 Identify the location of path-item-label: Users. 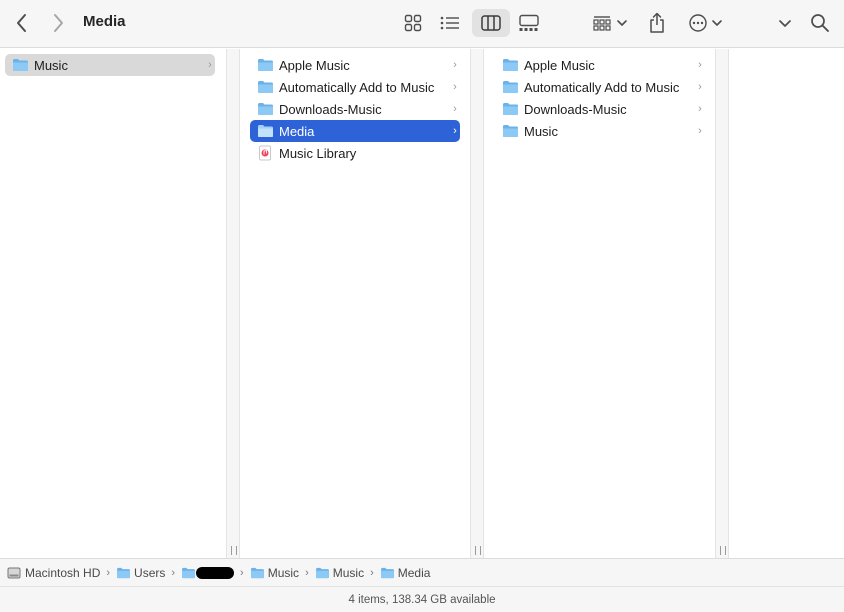
(150, 572).